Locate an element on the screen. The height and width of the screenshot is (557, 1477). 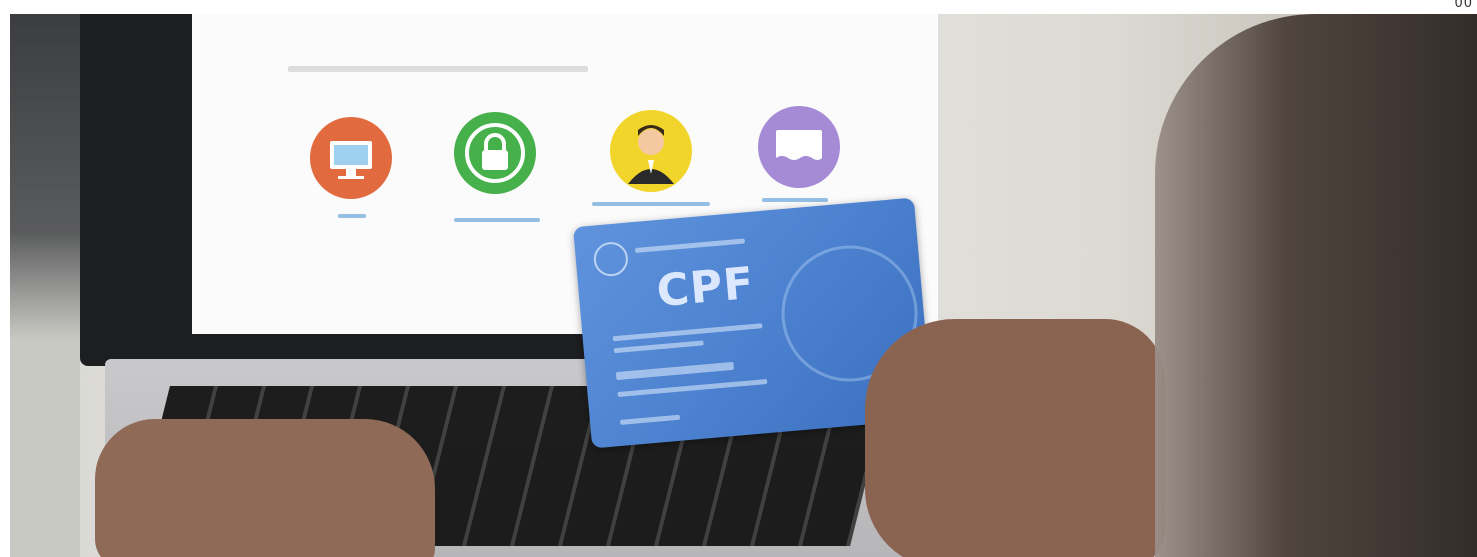
person-icon is located at coordinates (651, 151).